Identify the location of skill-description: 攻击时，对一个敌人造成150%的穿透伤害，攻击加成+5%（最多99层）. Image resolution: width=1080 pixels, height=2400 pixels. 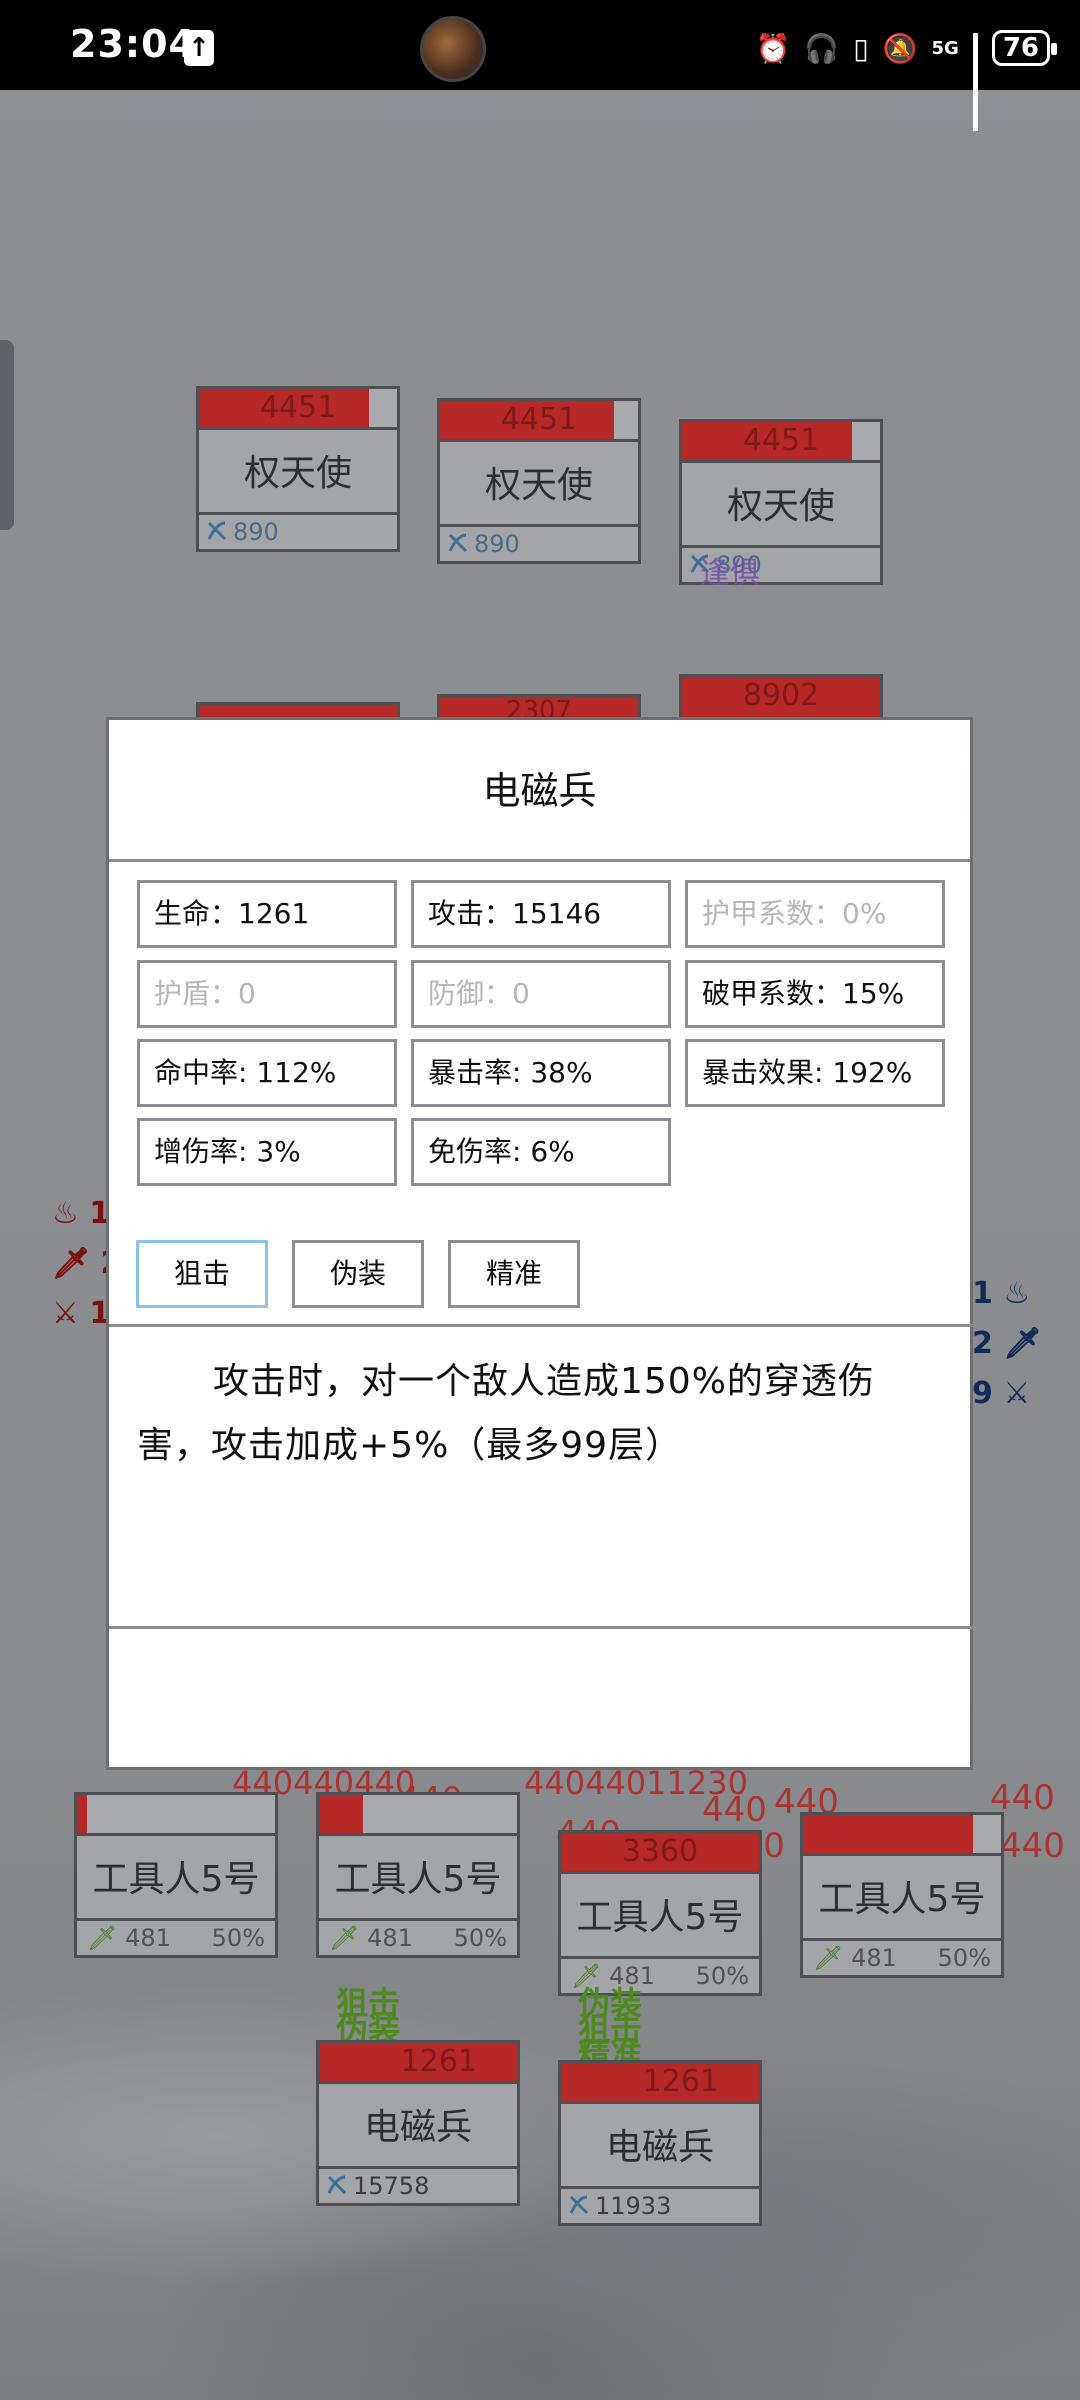
(506, 1413).